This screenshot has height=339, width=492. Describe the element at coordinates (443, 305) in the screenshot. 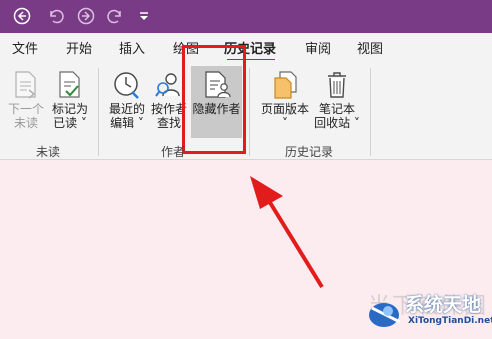

I see `watermark-brand: 系统天地` at that location.